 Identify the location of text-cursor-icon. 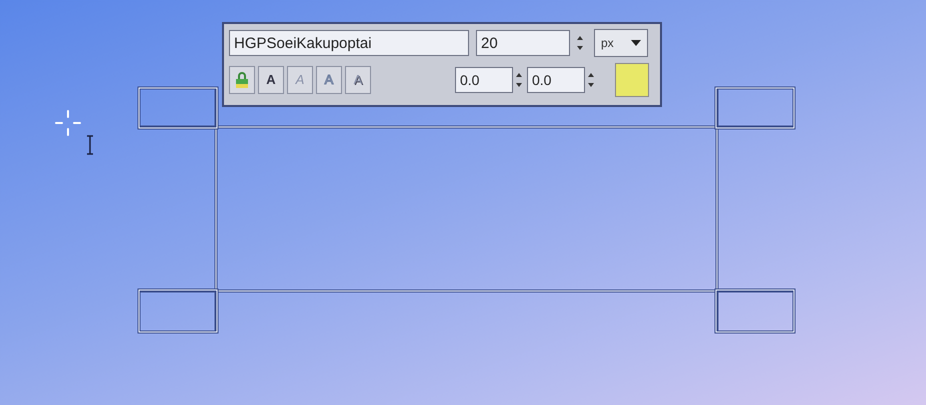
(90, 145).